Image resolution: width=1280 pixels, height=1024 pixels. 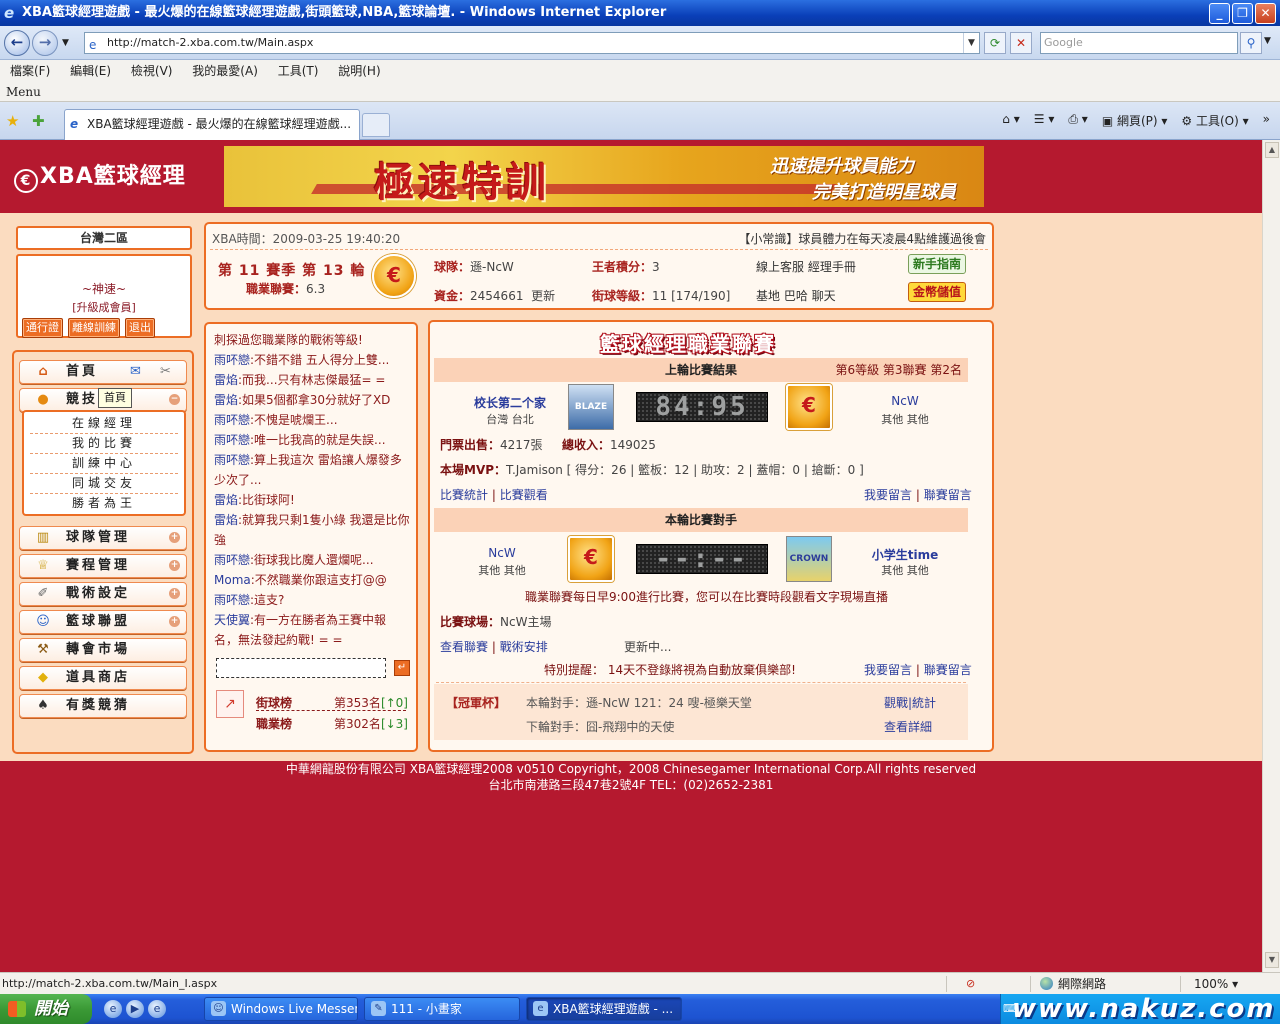 What do you see at coordinates (524, 647) in the screenshot?
I see `tactics-link: 戰術安排` at bounding box center [524, 647].